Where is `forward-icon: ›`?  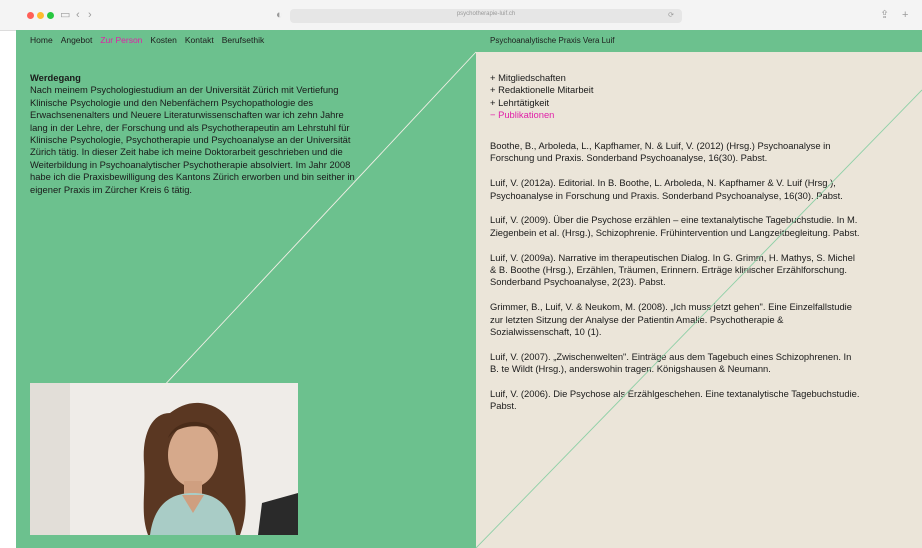 forward-icon: › is located at coordinates (90, 15).